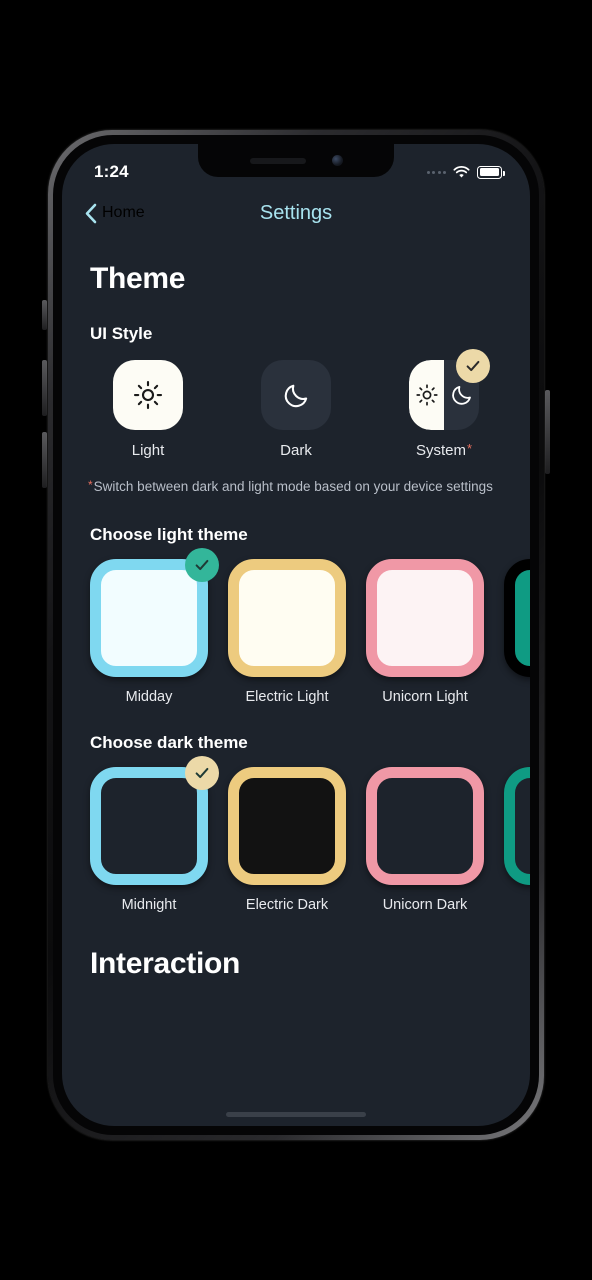 This screenshot has width=592, height=1280. I want to click on light-theme-label: Electric Light, so click(287, 696).